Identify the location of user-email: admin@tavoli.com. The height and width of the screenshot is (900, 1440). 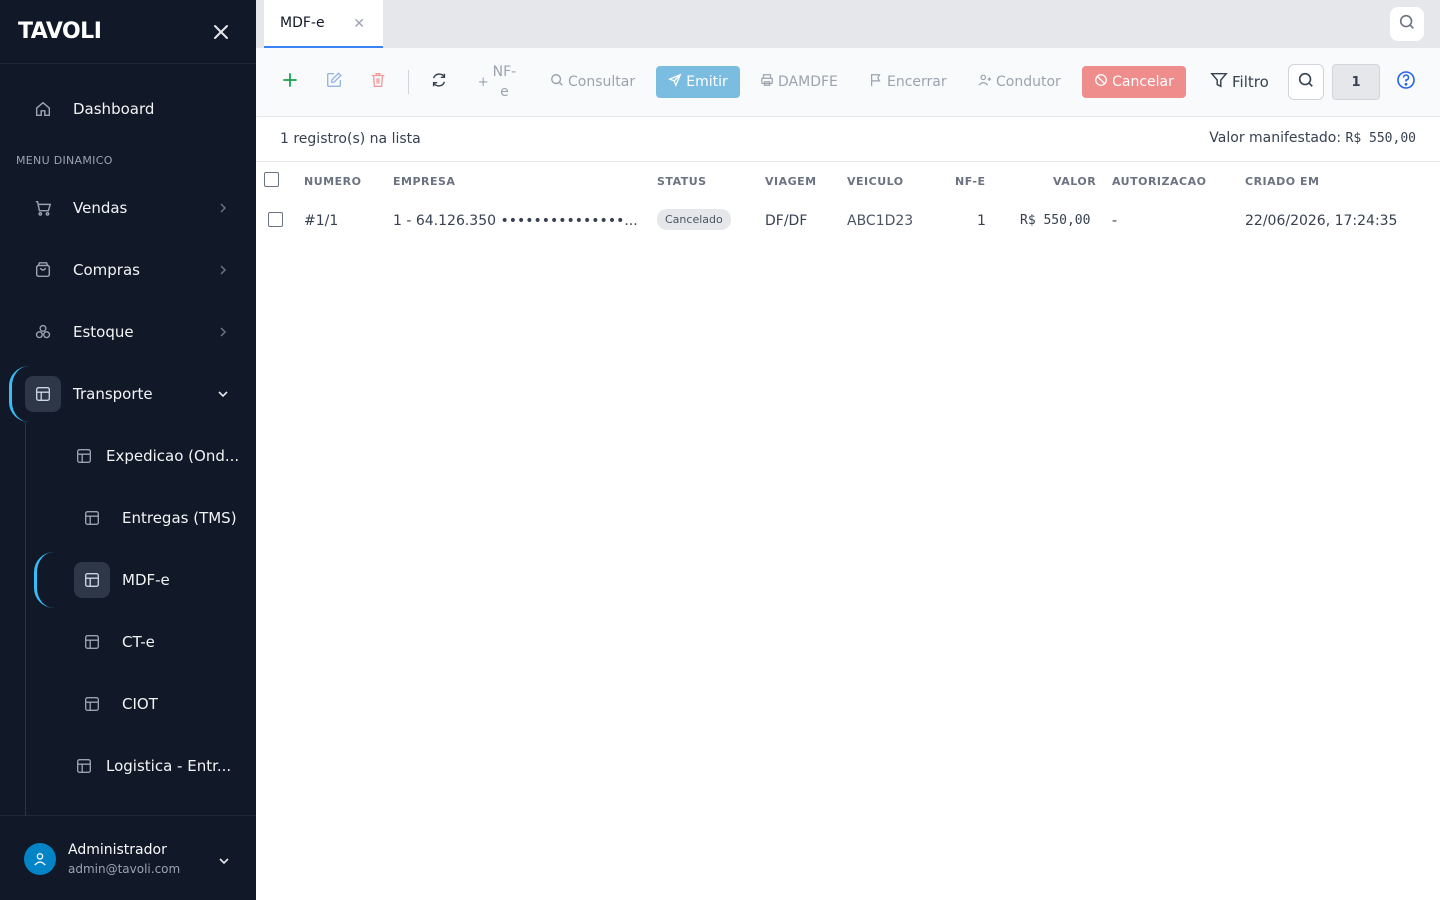
(124, 869).